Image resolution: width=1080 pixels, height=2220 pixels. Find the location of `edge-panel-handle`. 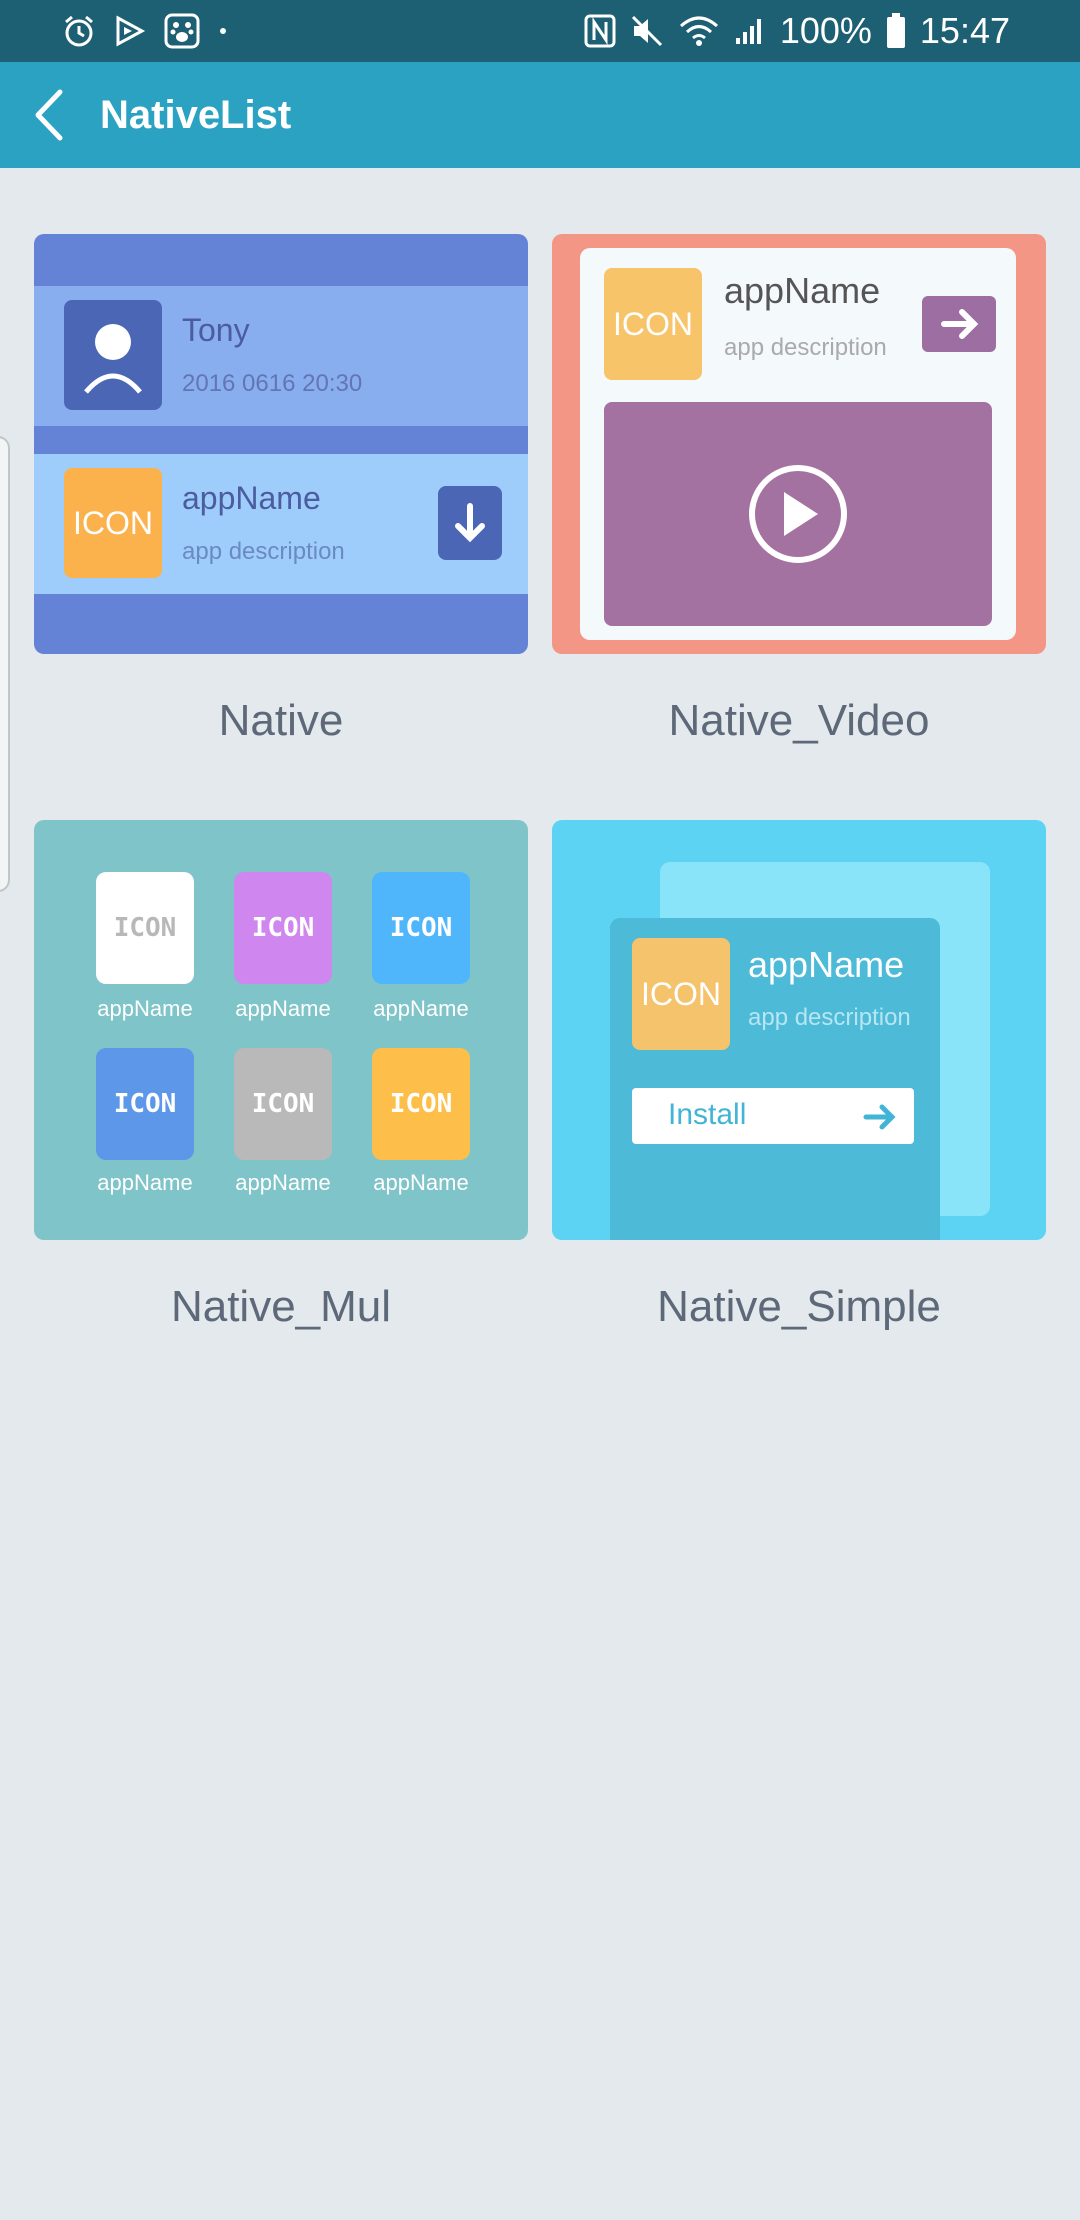

edge-panel-handle is located at coordinates (5, 664).